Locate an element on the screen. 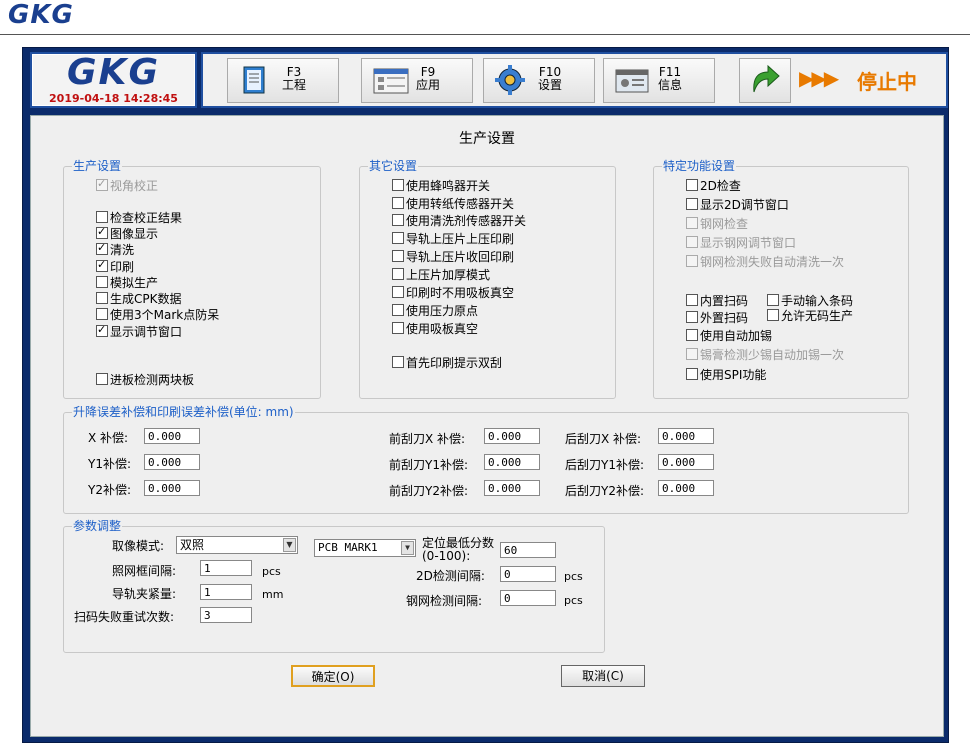 This screenshot has width=970, height=743. application-button-label: F9 应用 is located at coordinates (428, 78).